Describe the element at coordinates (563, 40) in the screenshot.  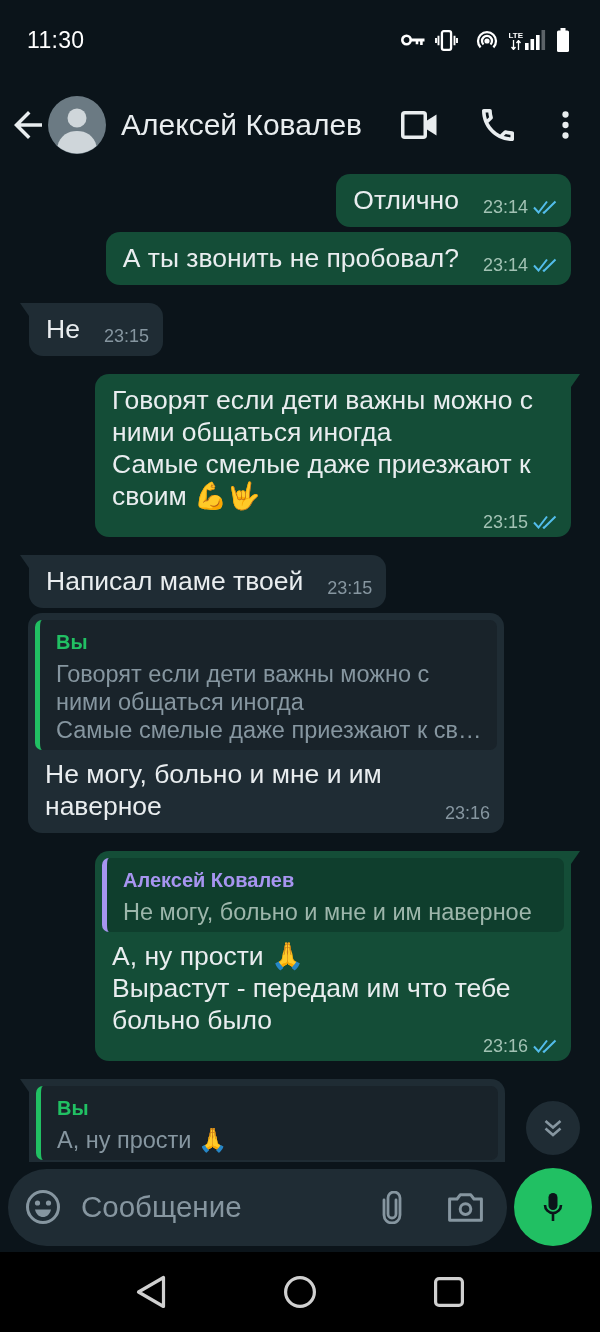
I see `battery-icon` at that location.